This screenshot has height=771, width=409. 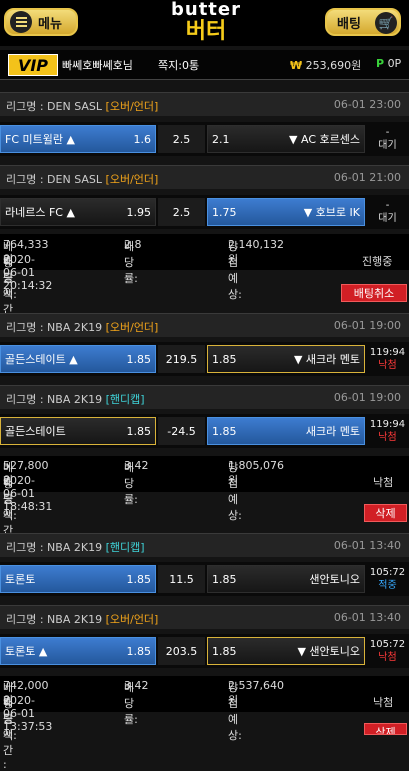 I want to click on won-icon: ₩, so click(x=296, y=65).